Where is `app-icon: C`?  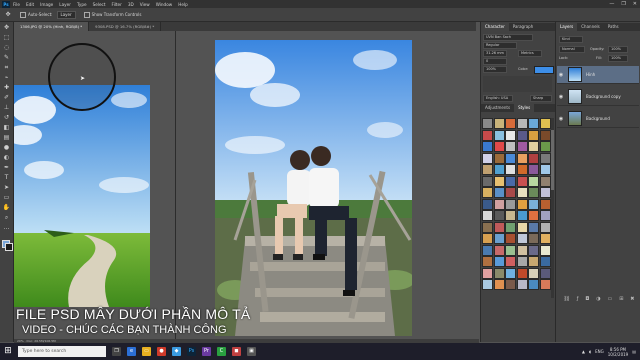 app-icon: C is located at coordinates (221, 351).